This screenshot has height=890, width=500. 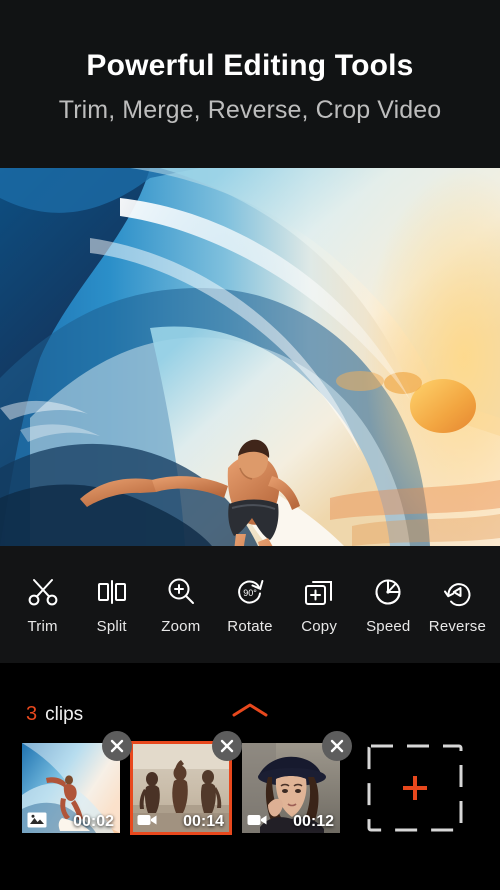 What do you see at coordinates (388, 592) in the screenshot?
I see `speedometer-icon` at bounding box center [388, 592].